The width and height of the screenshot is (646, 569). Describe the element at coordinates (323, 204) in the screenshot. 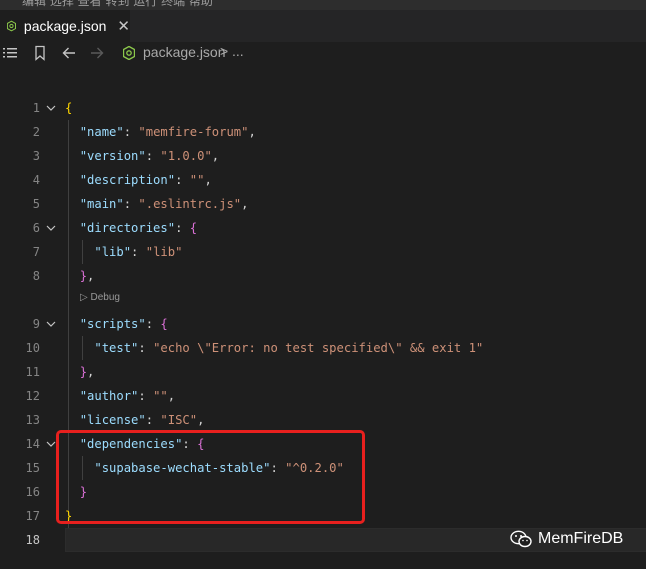

I see `code-line: 5 "main": ".eslintrc.js",` at that location.